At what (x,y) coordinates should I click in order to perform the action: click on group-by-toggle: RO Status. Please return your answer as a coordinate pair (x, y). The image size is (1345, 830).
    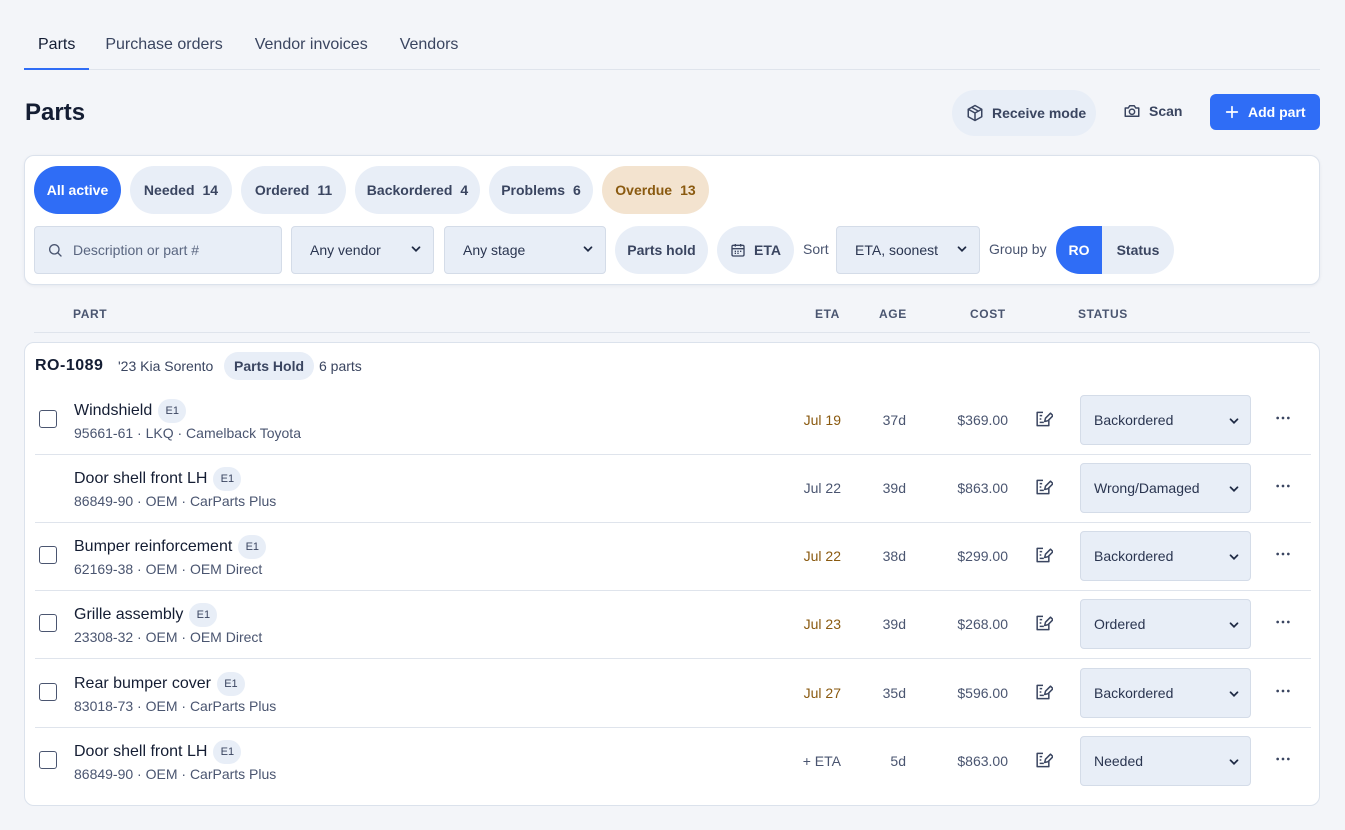
    Looking at the image, I should click on (1115, 250).